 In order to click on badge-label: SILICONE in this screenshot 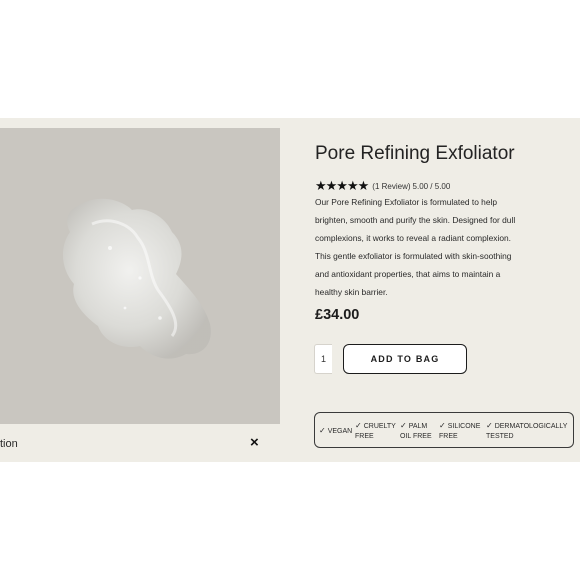, I will do `click(464, 426)`.